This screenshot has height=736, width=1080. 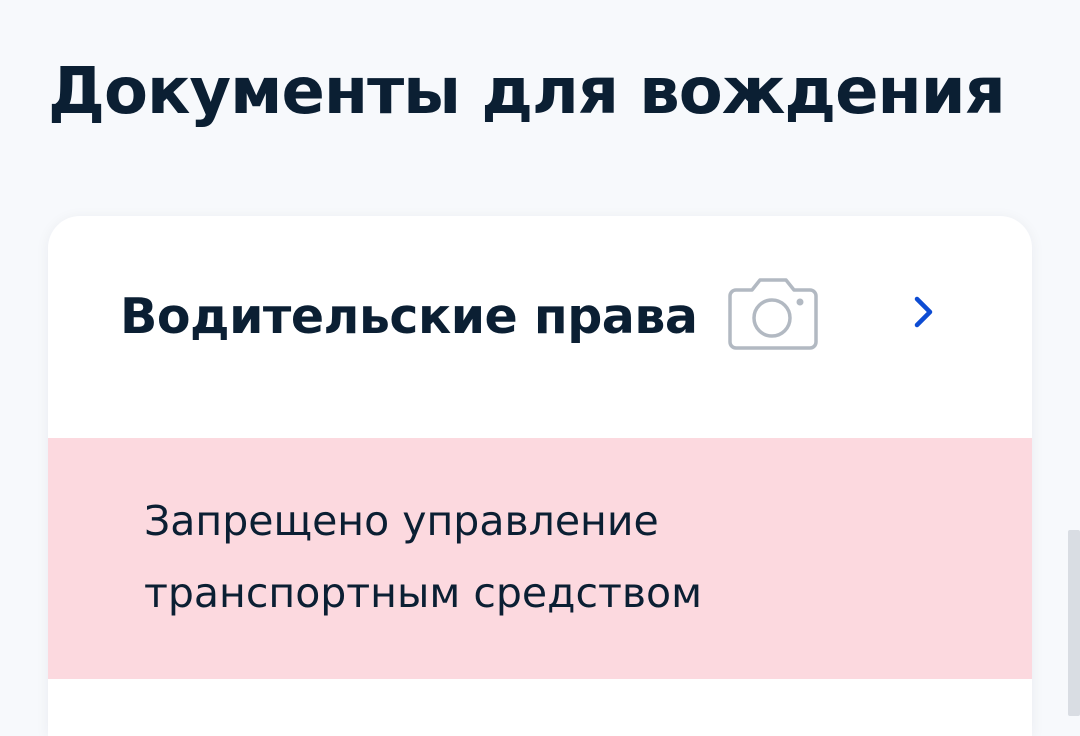 What do you see at coordinates (423, 593) in the screenshot?
I see `status-text-line-2: транспортным средством` at bounding box center [423, 593].